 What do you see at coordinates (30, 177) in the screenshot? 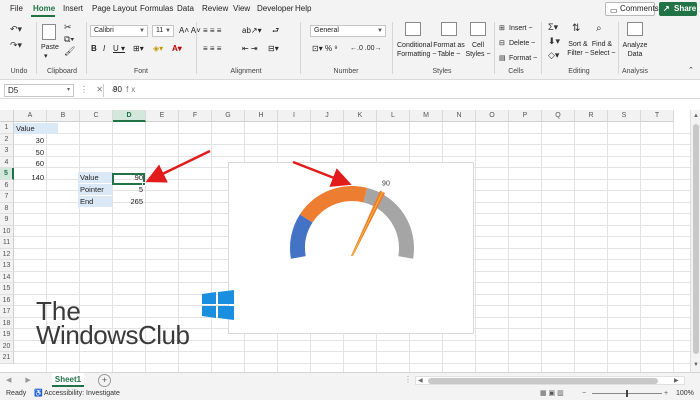
I see `cell-A5: 140` at bounding box center [30, 177].